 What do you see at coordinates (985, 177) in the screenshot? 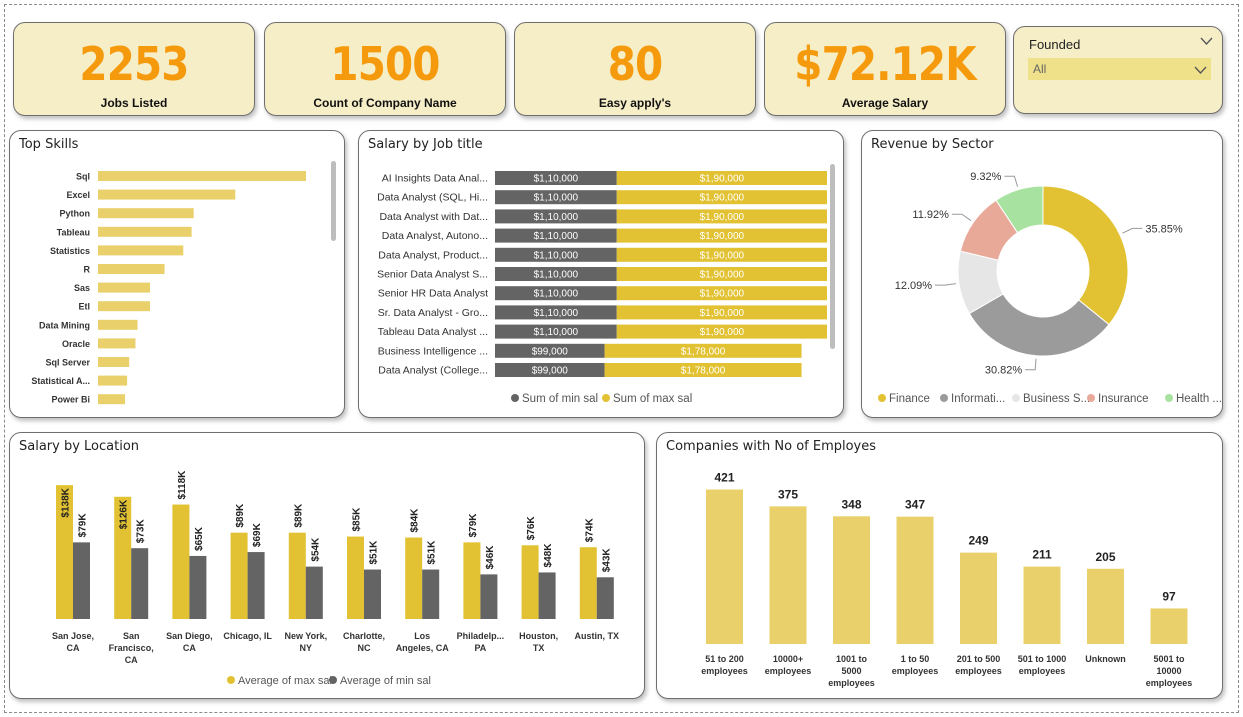
I see `slice-label: 9.32%` at bounding box center [985, 177].